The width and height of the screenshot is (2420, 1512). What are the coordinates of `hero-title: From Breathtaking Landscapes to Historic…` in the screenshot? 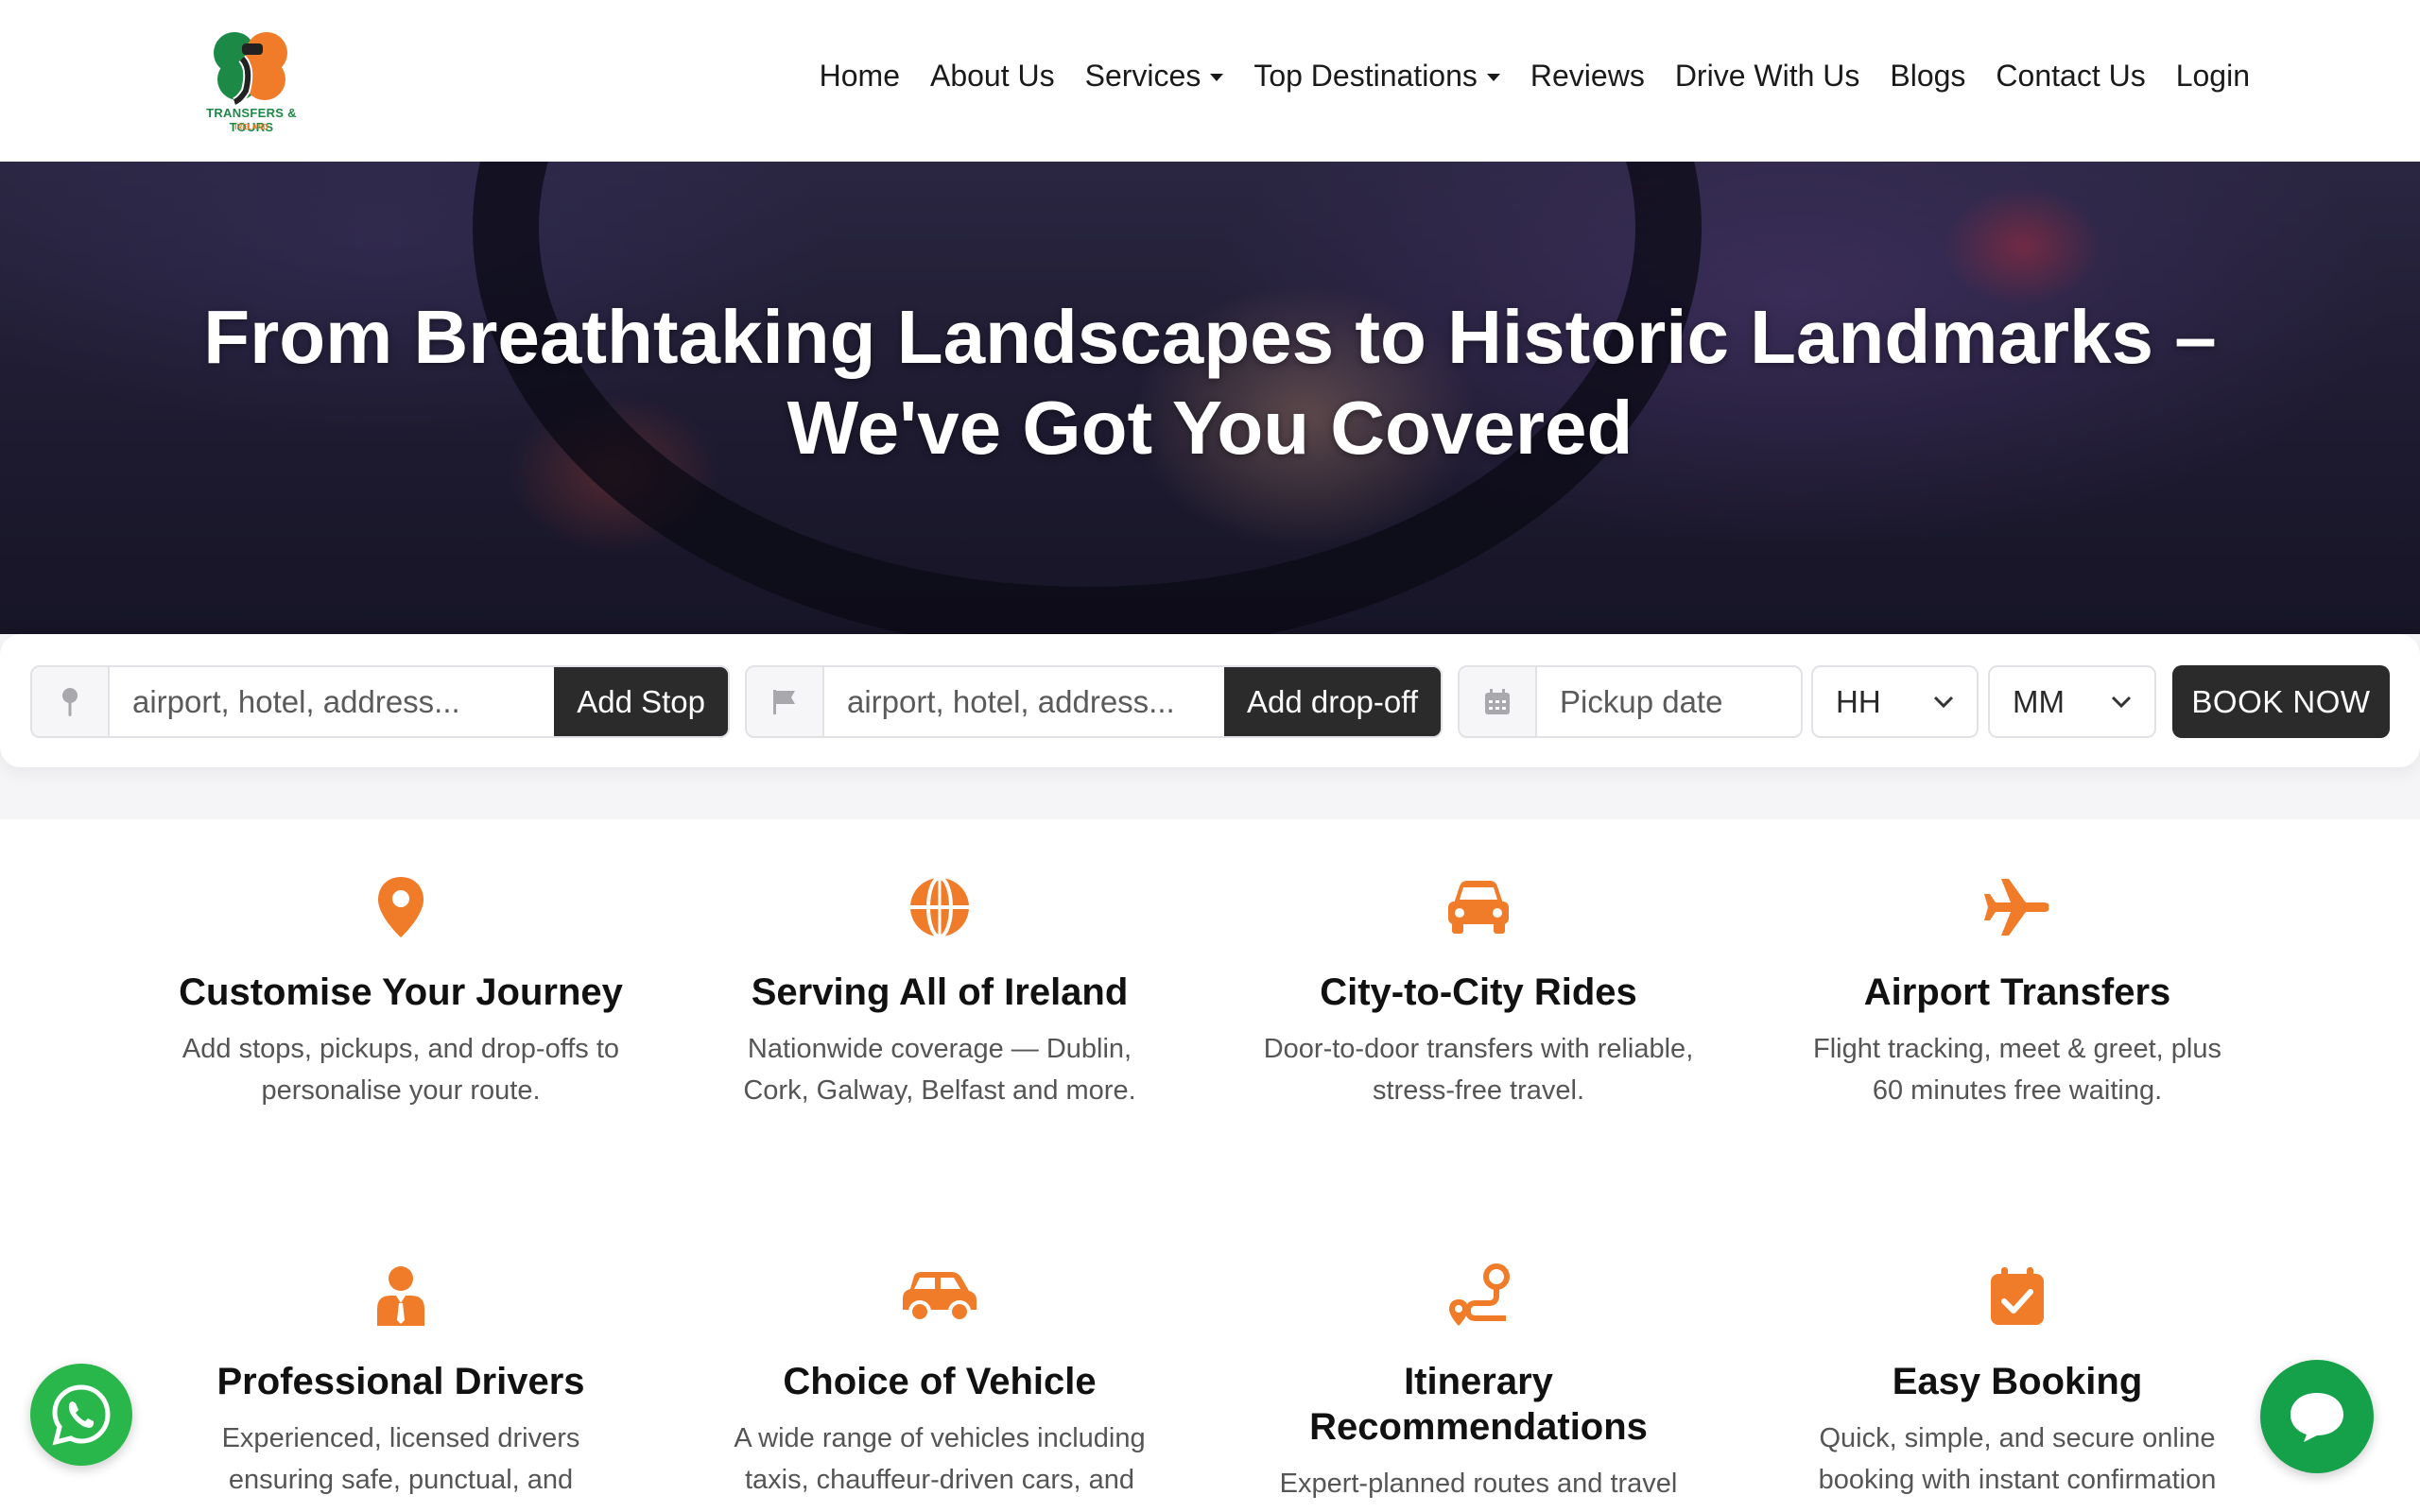 It's located at (1210, 382).